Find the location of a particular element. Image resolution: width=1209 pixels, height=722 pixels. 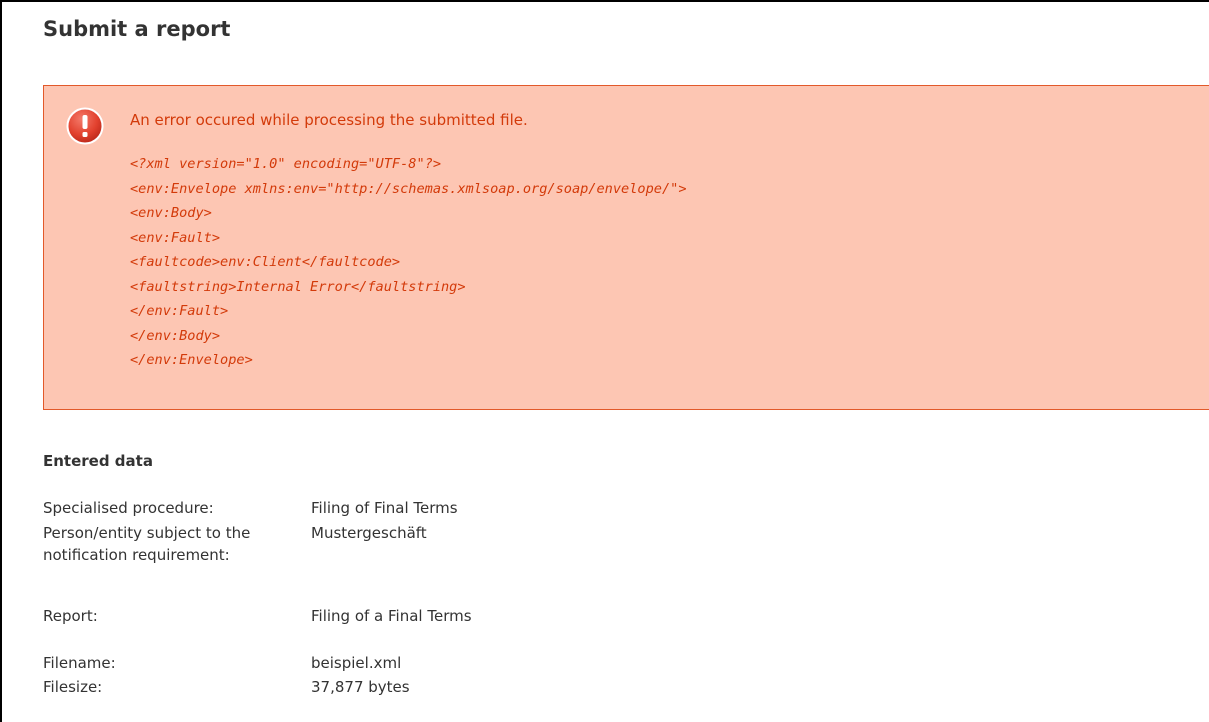

code-line: <?xml version="1.0" encoding="UTF-8"?> is located at coordinates (285, 164).